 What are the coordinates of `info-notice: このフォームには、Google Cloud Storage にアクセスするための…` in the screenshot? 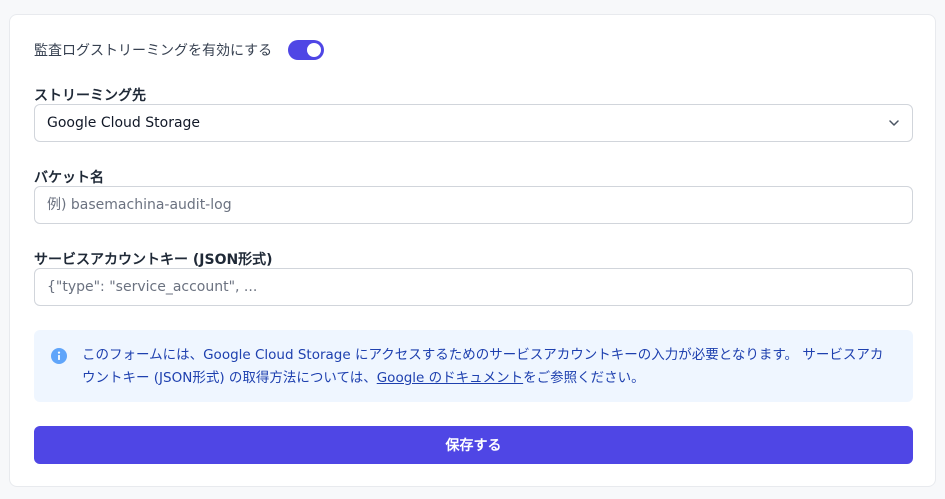 It's located at (473, 366).